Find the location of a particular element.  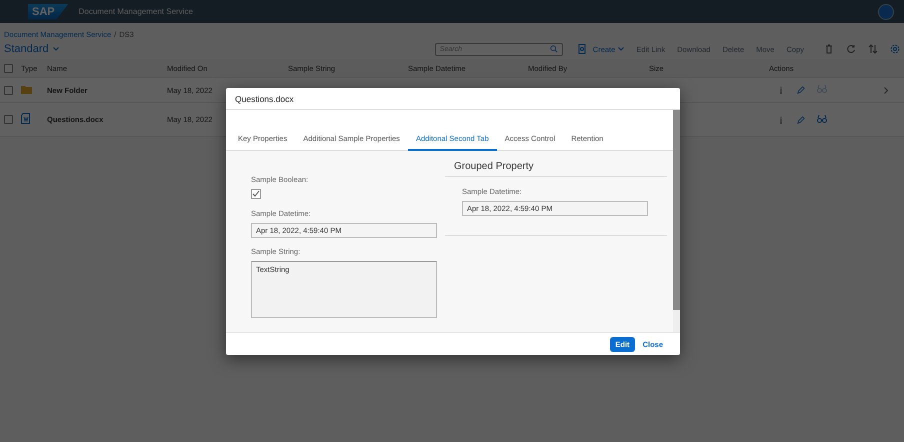

search-icon is located at coordinates (554, 49).